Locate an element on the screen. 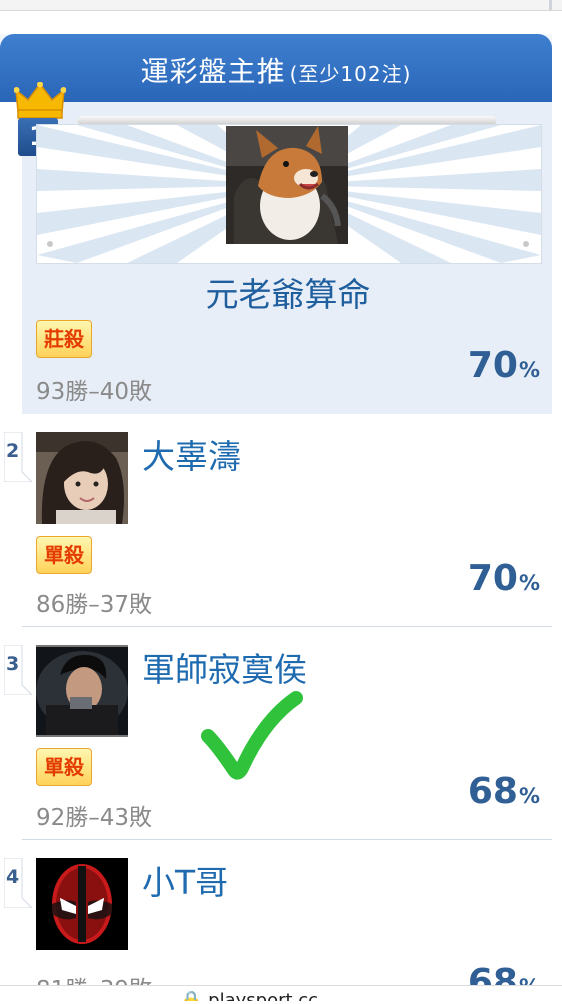 This screenshot has width=562, height=1004. address-url: 🔒 playsport.cc is located at coordinates (249, 995).